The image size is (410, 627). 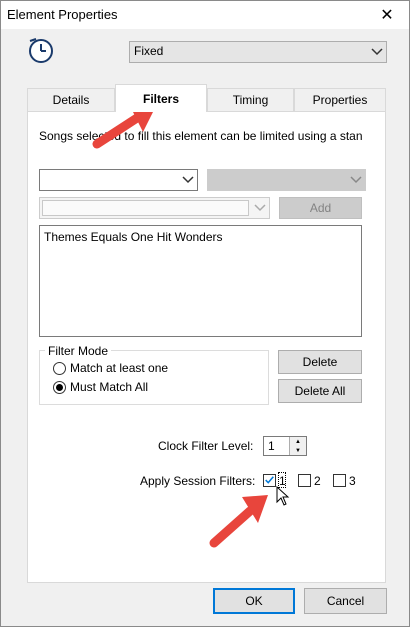 What do you see at coordinates (387, 15) in the screenshot?
I see `close-button: ✕` at bounding box center [387, 15].